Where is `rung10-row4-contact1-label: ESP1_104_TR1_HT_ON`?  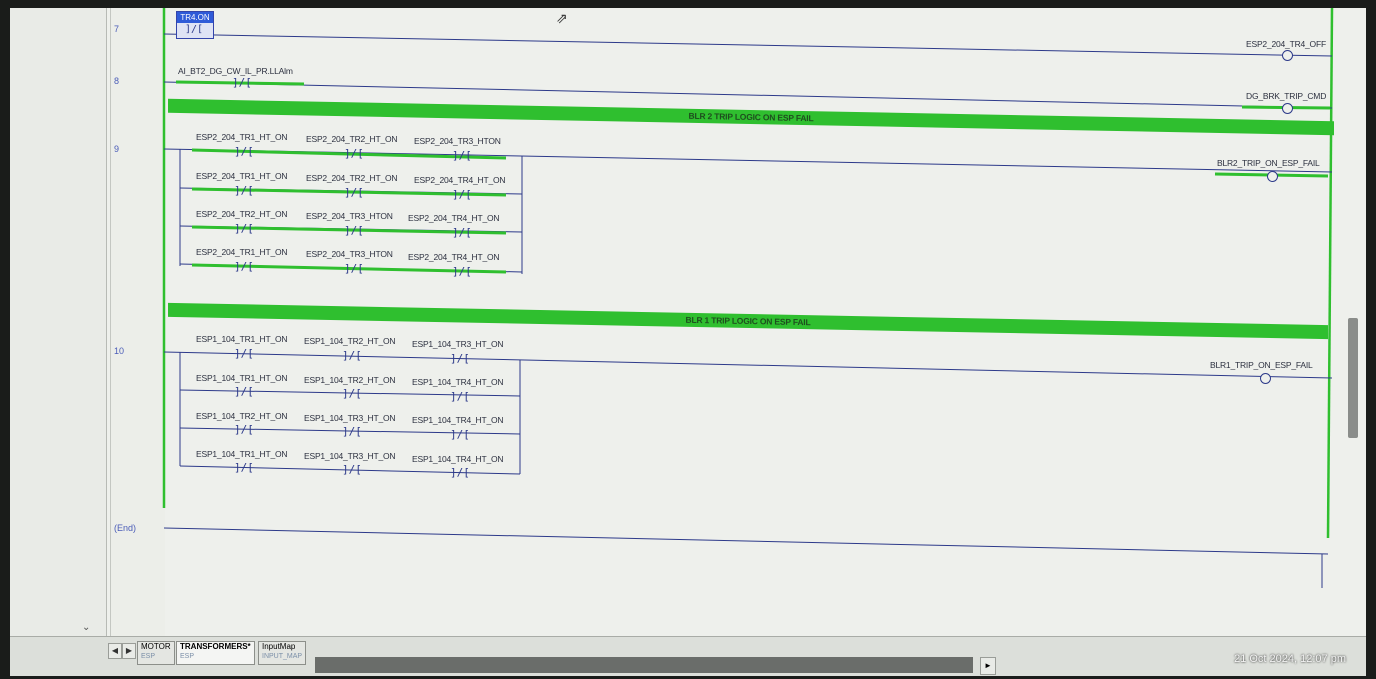 rung10-row4-contact1-label: ESP1_104_TR1_HT_ON is located at coordinates (242, 454).